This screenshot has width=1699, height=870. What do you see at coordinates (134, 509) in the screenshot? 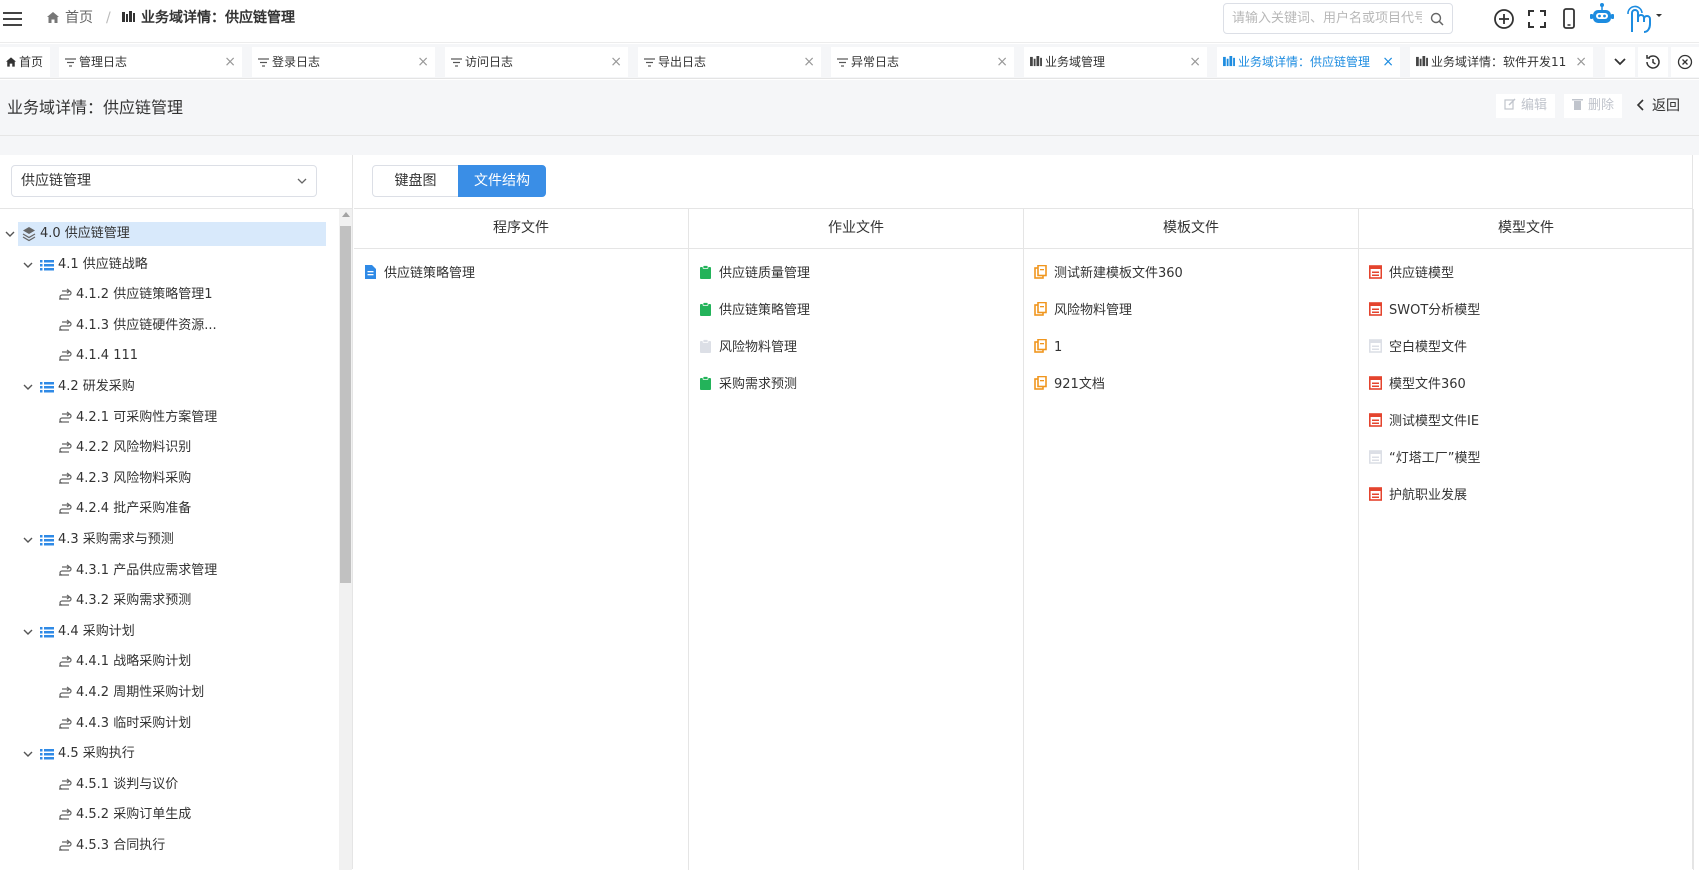
I see `tree-node-label: 4.2.4 批产采购准备` at bounding box center [134, 509].